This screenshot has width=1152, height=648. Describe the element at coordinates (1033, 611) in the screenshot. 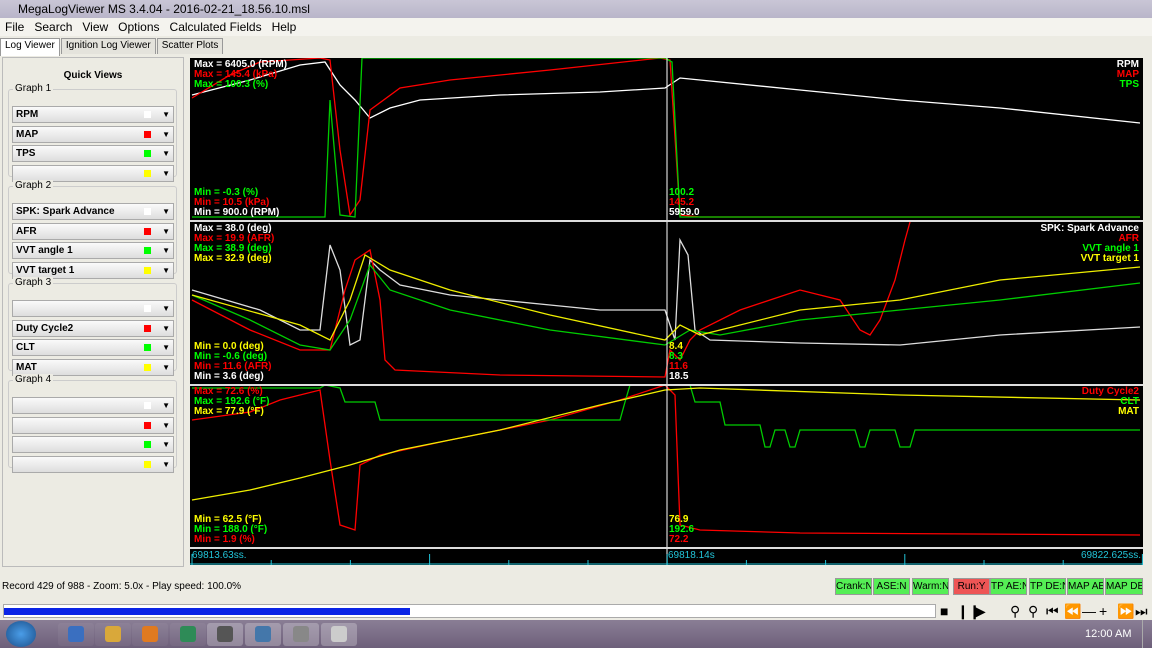

I see `zoom-in-icon: ⚲` at that location.